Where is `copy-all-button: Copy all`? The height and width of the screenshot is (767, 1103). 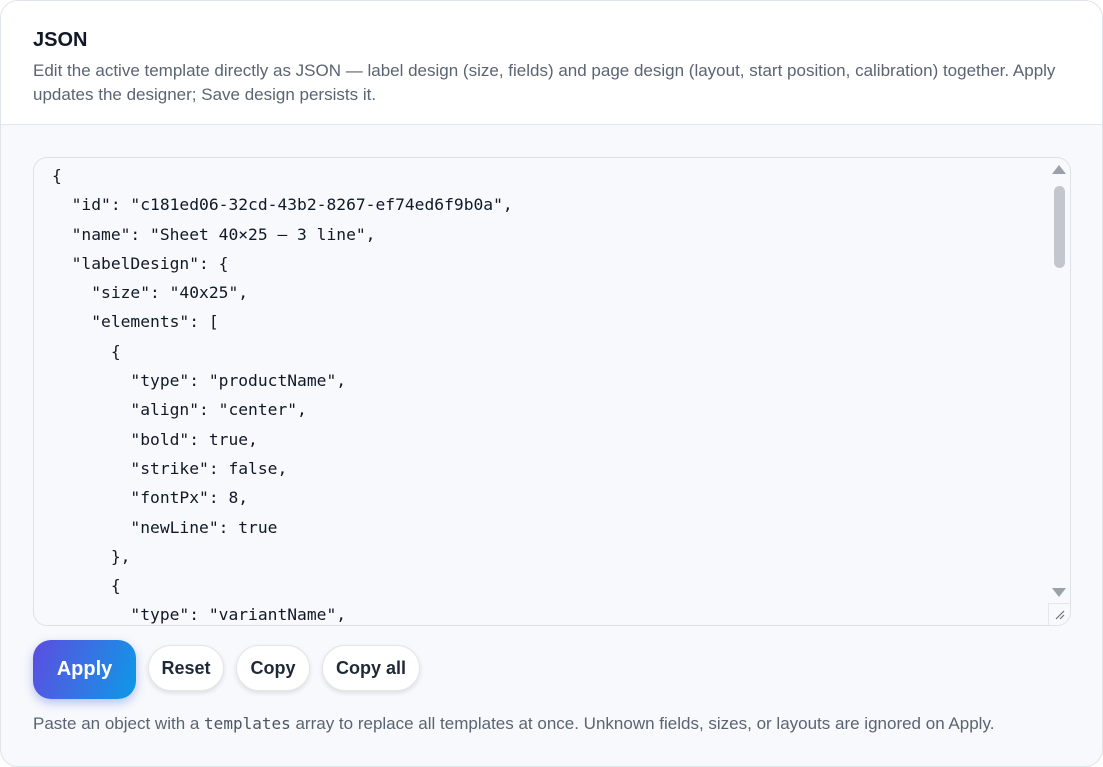
copy-all-button: Copy all is located at coordinates (371, 668).